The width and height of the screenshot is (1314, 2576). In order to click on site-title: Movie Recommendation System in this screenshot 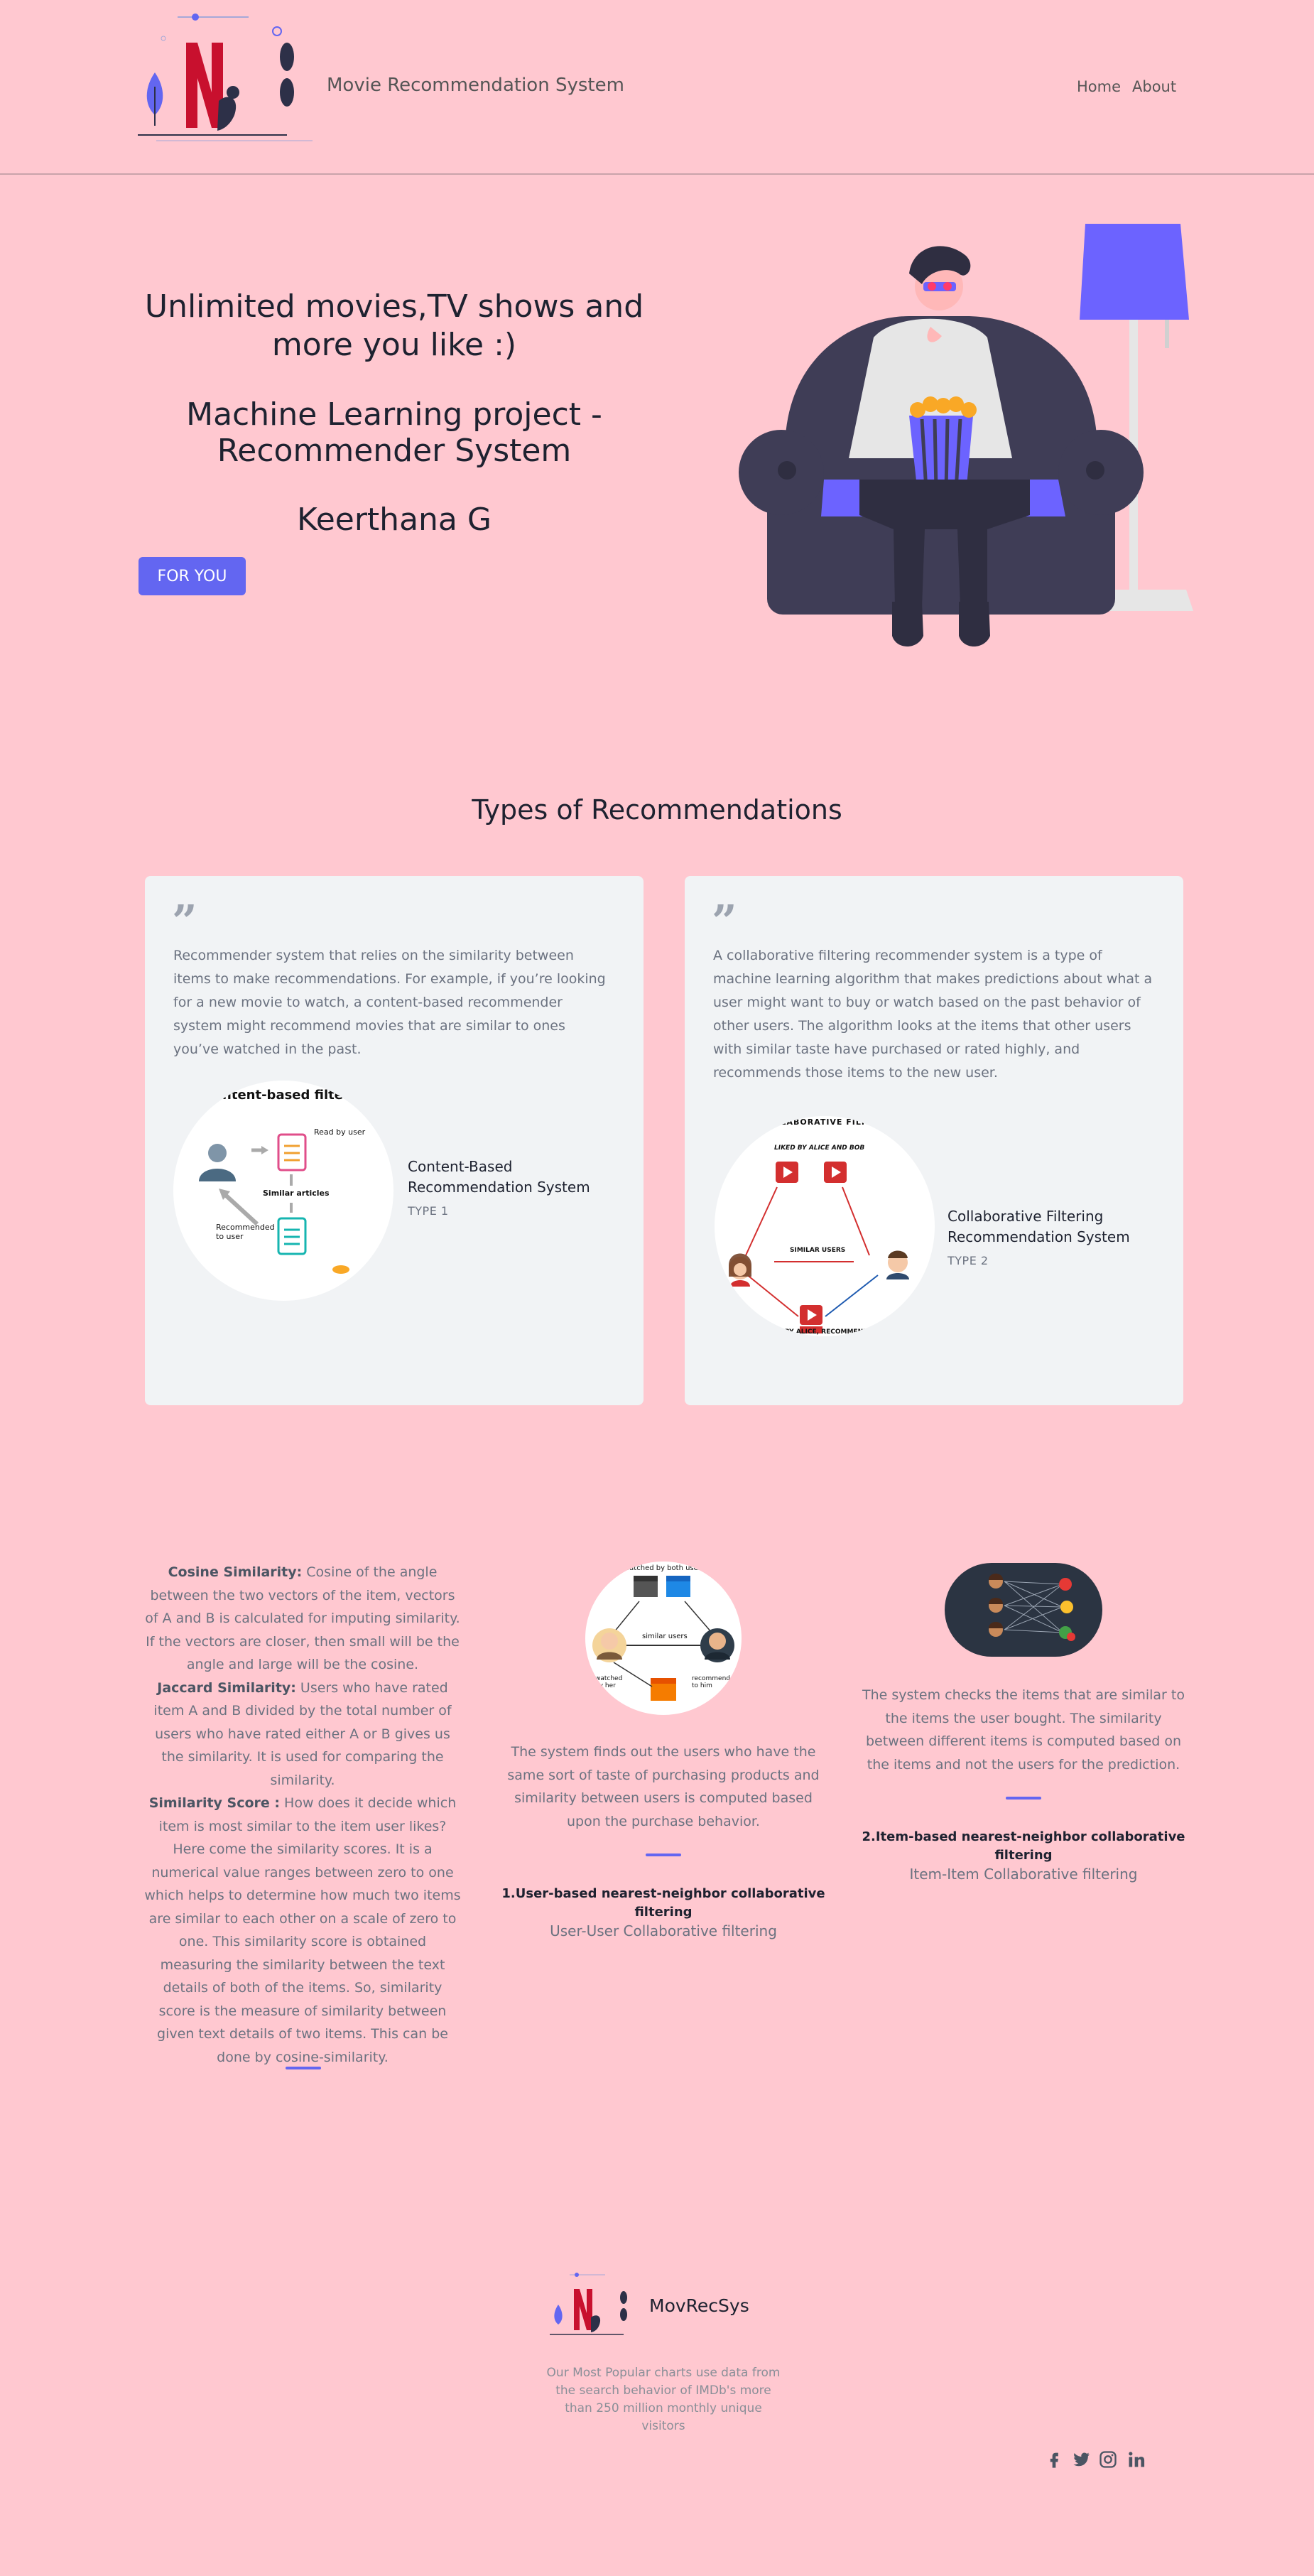, I will do `click(475, 85)`.